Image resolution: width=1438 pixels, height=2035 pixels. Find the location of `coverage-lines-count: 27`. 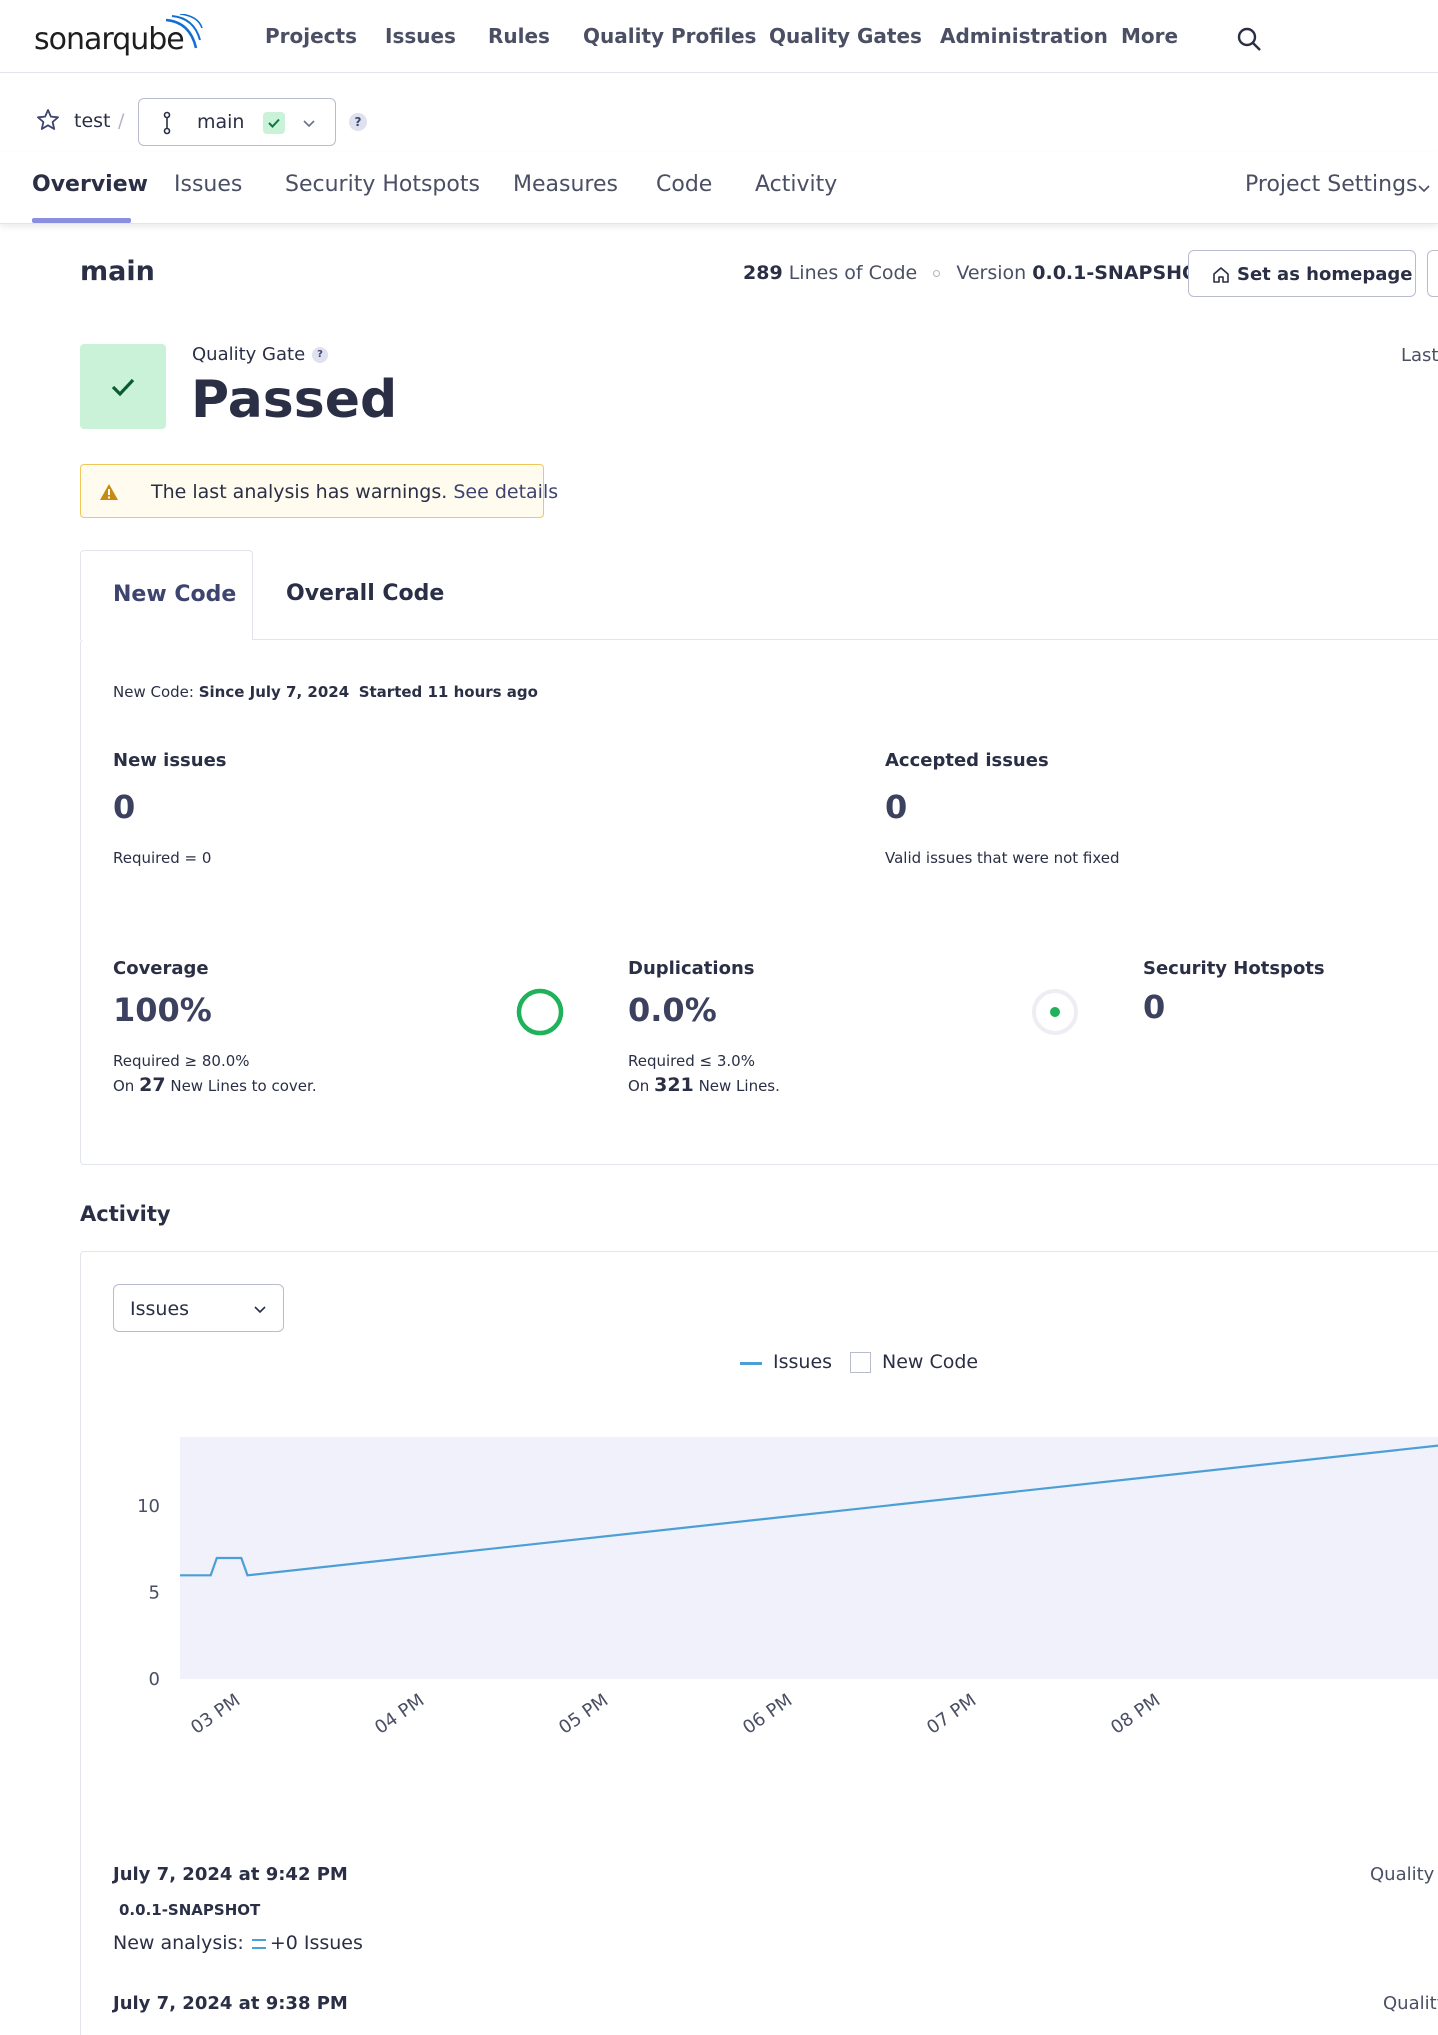

coverage-lines-count: 27 is located at coordinates (152, 1085).